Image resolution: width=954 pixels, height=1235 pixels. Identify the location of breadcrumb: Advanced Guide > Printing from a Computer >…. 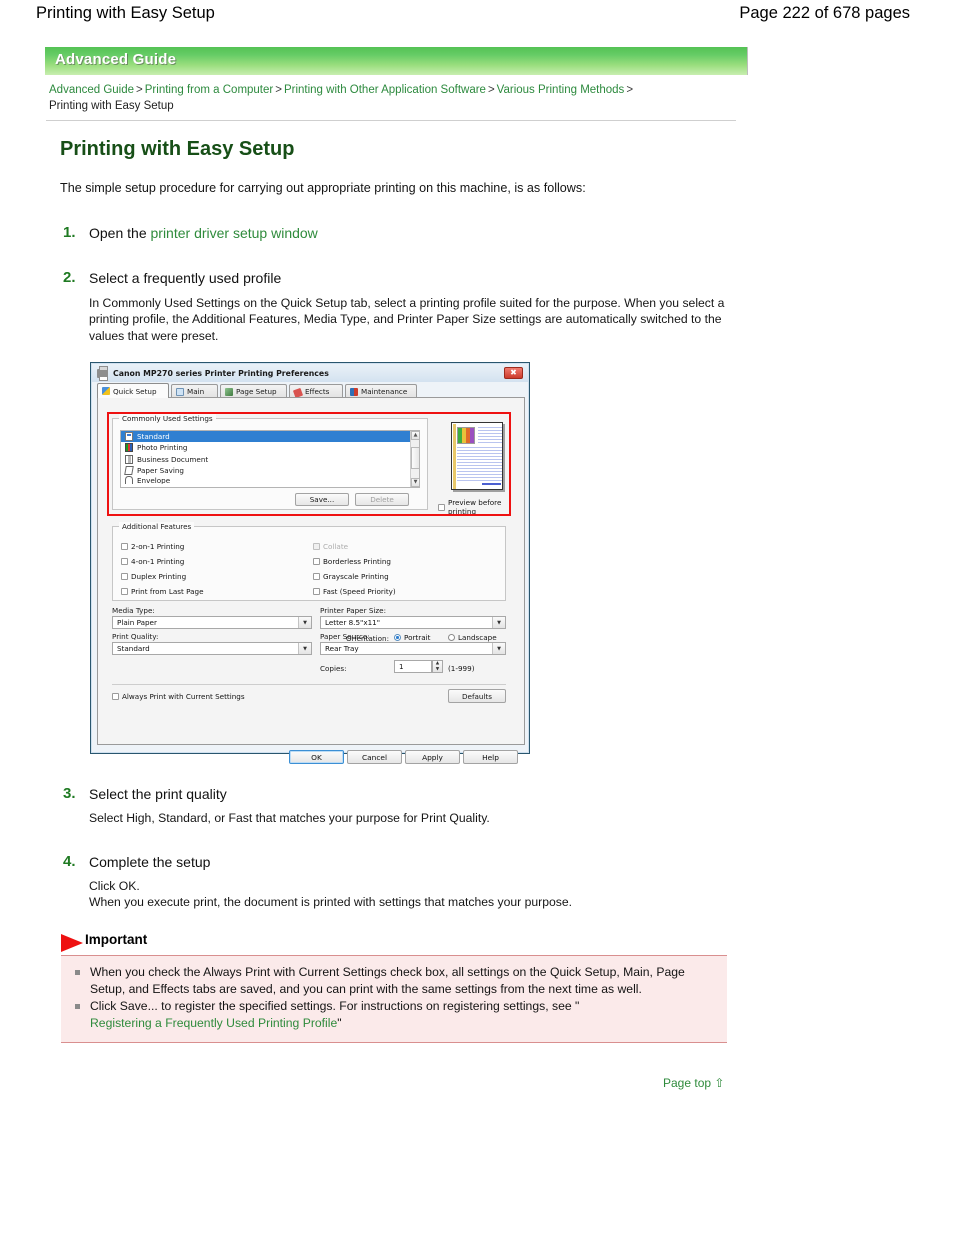
(394, 98).